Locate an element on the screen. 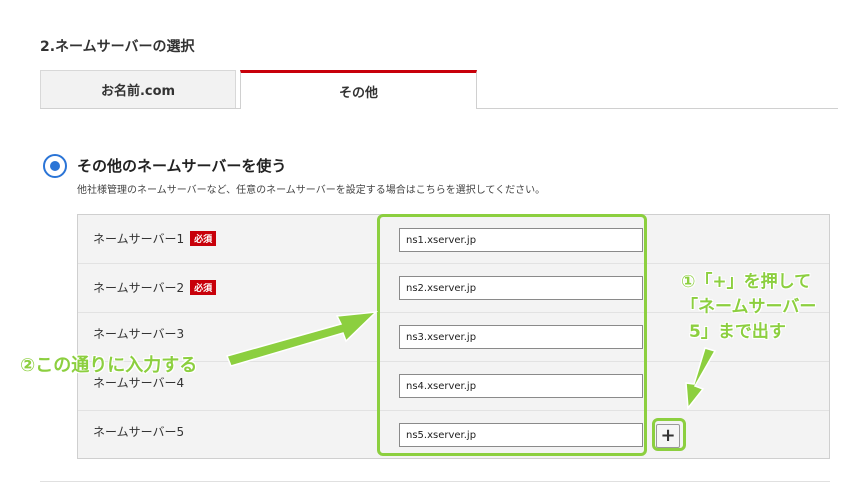  arrow-to-inputs is located at coordinates (302, 339).